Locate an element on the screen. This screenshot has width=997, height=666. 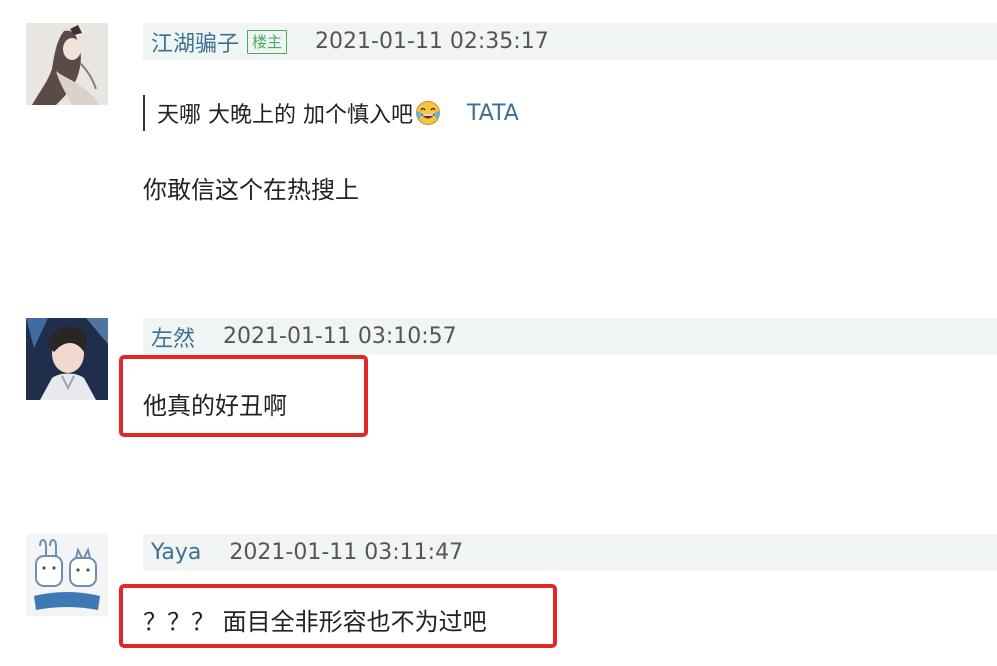
quote-text: 天哪 大晚上的 加个慎入吧 is located at coordinates (285, 115).